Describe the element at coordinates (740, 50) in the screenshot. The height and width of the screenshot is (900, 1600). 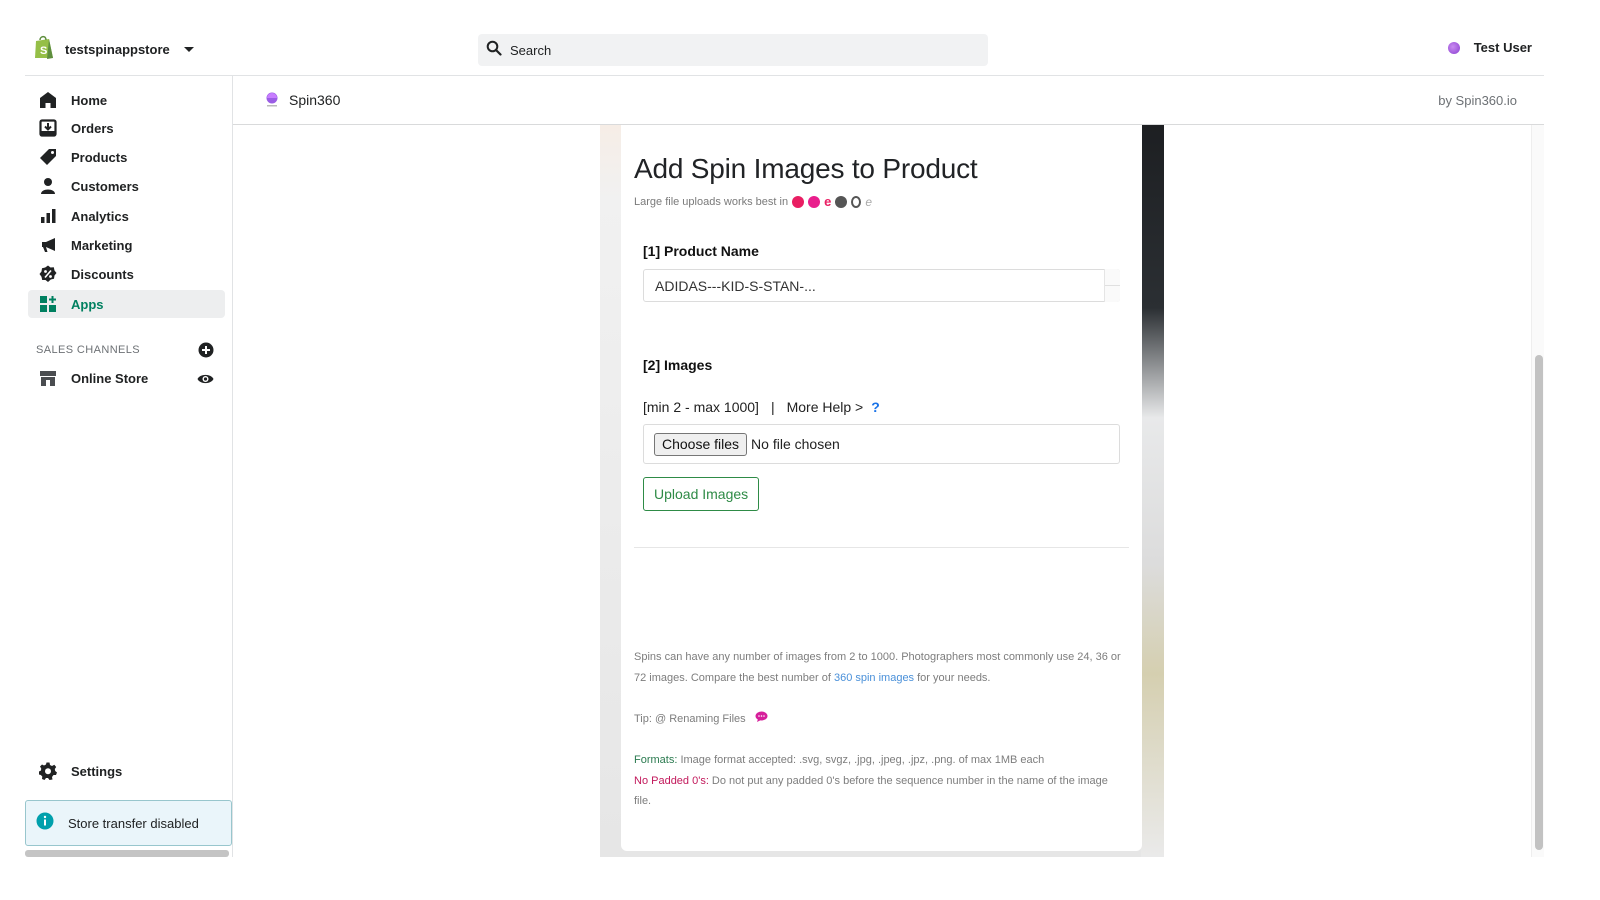
I see `search-input` at that location.